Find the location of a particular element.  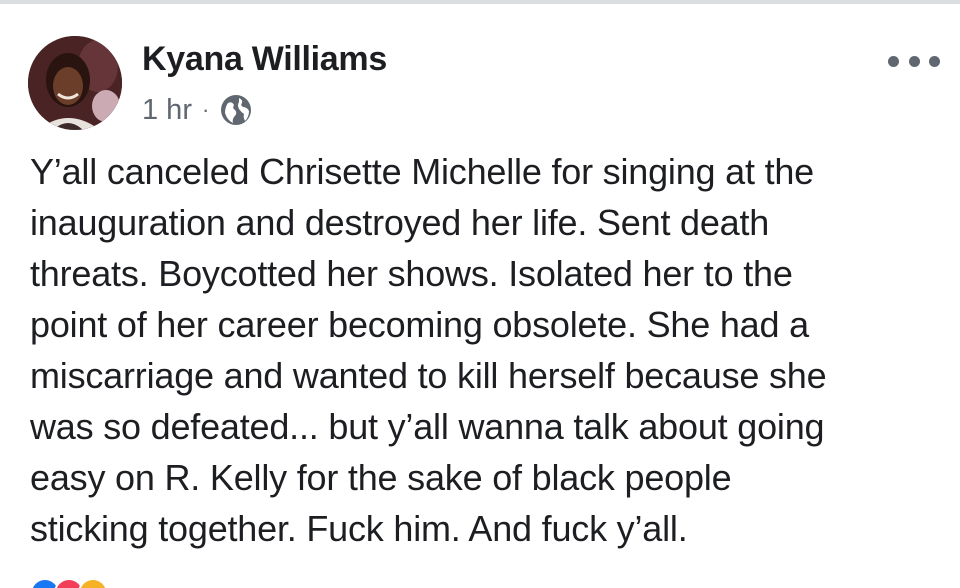

avatar is located at coordinates (75, 83).